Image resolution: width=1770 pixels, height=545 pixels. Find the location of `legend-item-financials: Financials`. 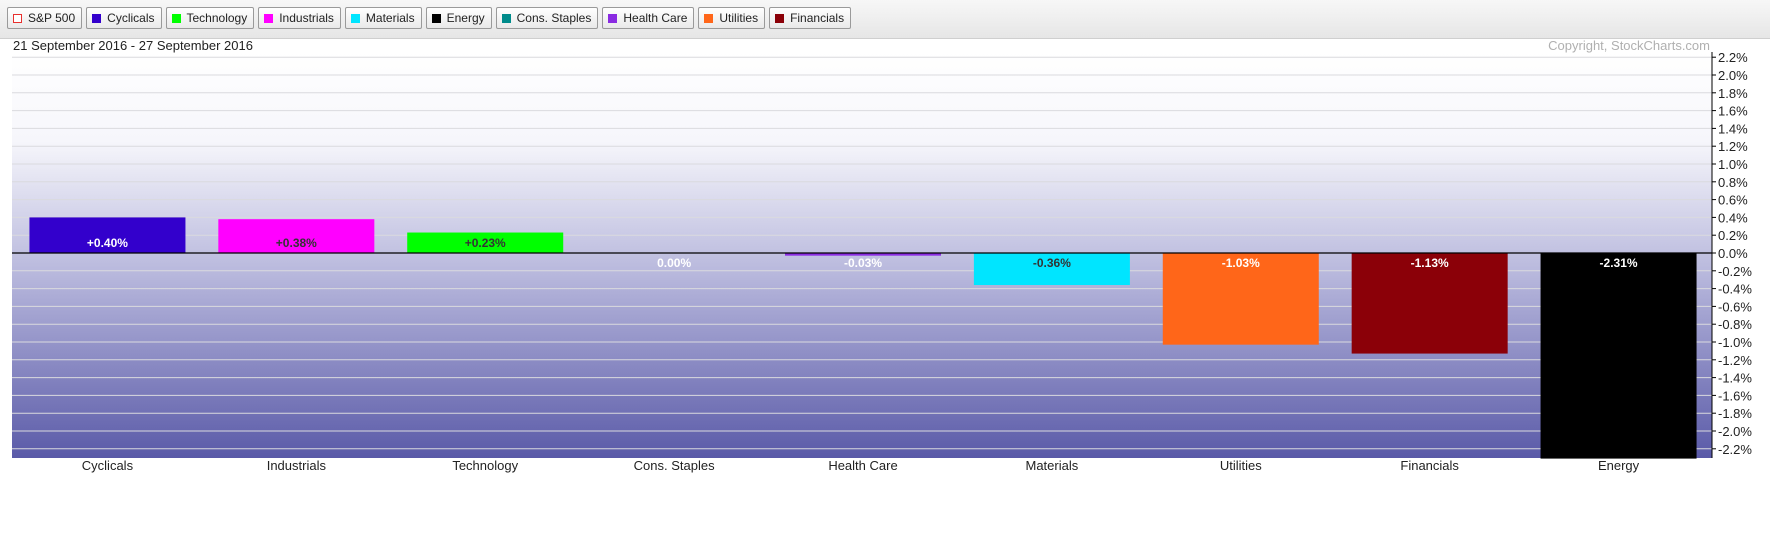

legend-item-financials: Financials is located at coordinates (810, 18).